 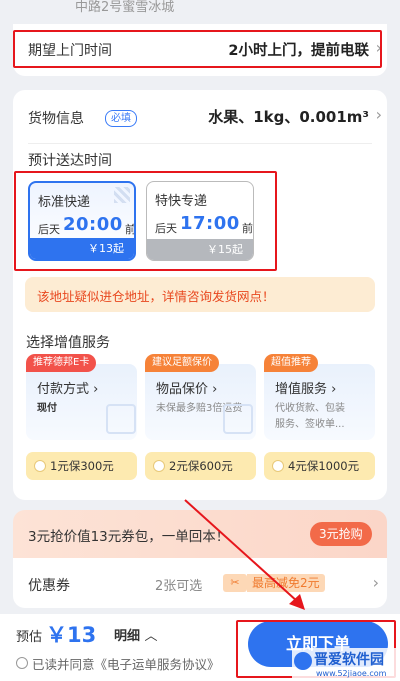 I want to click on watermark: 晋爱软件园 www.52jiaoe.com, so click(x=346, y=664).